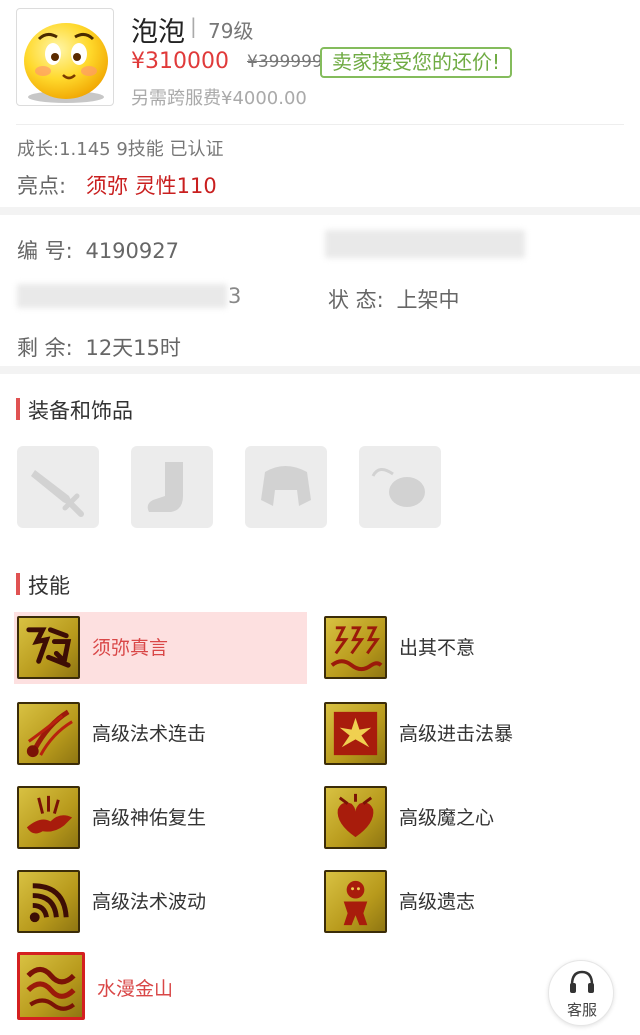 The width and height of the screenshot is (640, 1035). I want to click on original-price: ¥399999, so click(285, 62).